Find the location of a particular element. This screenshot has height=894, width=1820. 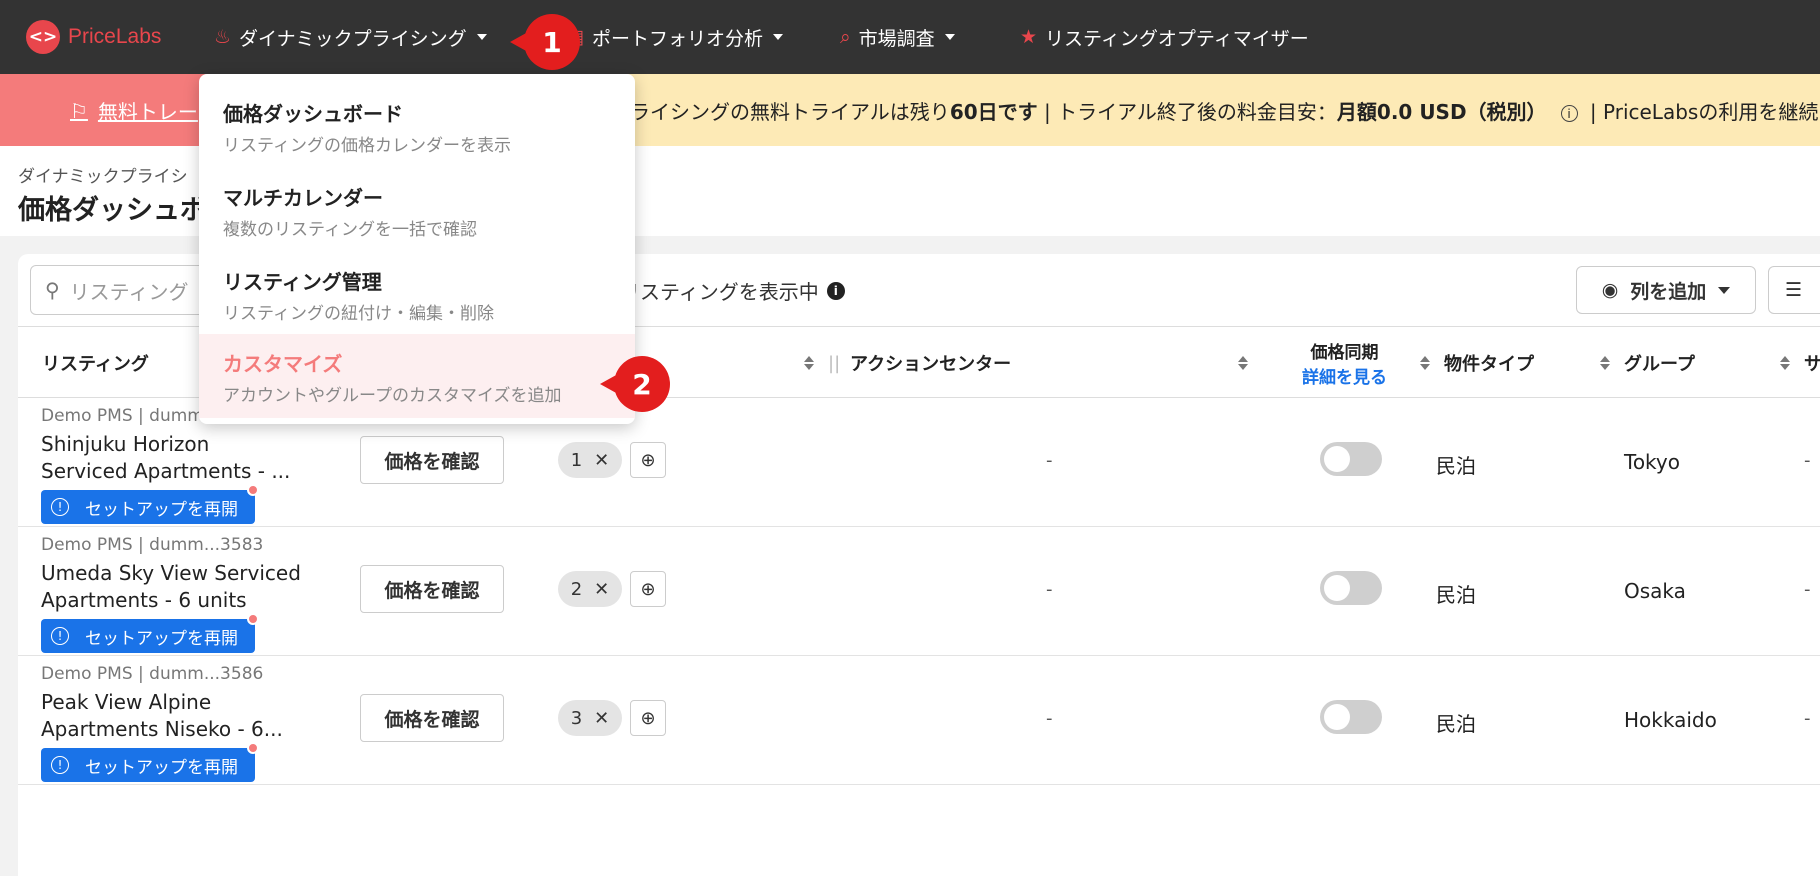

menu-item-subtitle: 複数のリスティングを一括で確認 is located at coordinates (350, 230).